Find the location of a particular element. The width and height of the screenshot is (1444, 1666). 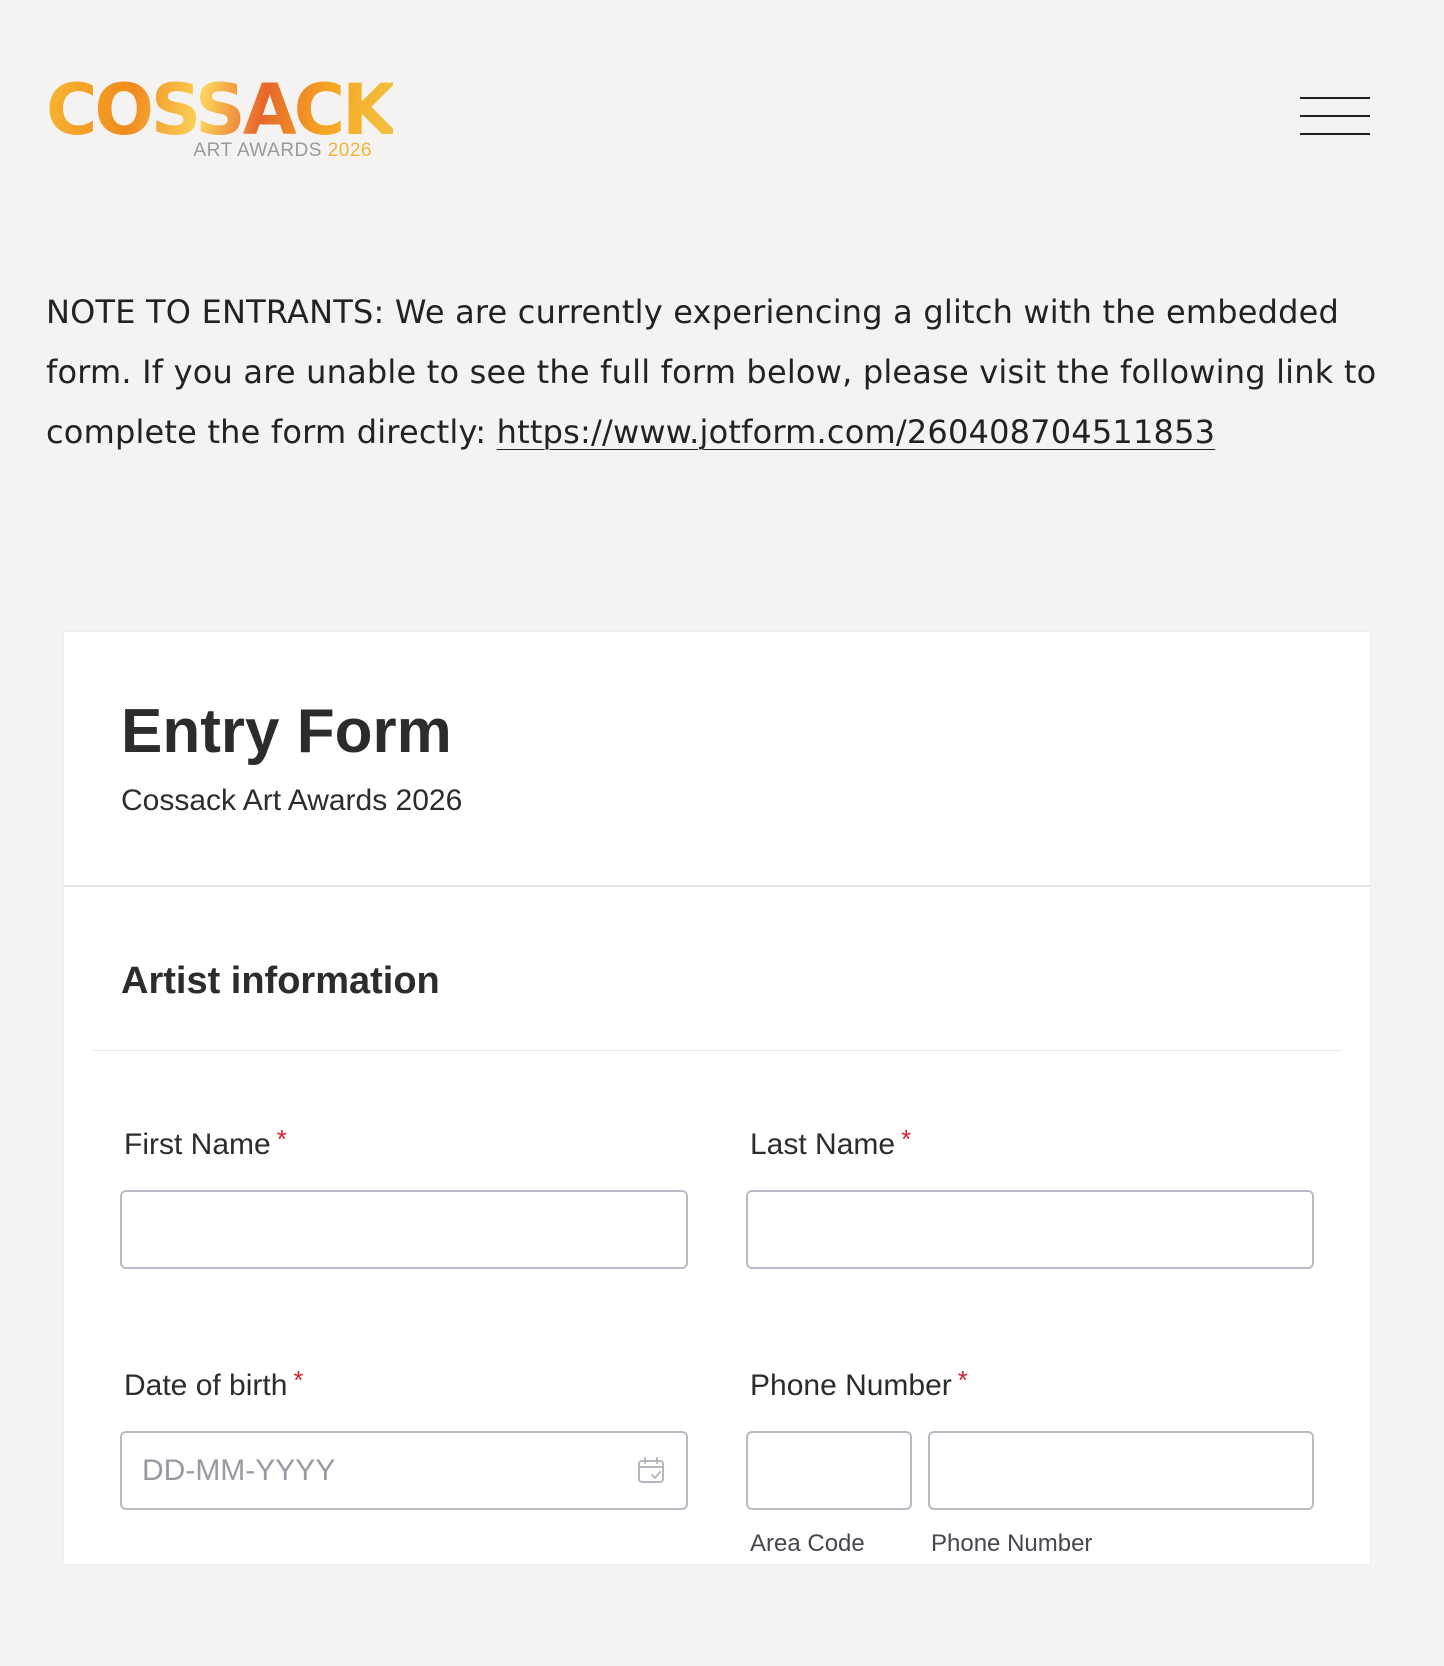

last-name-label-text: Last Name is located at coordinates (823, 1144).